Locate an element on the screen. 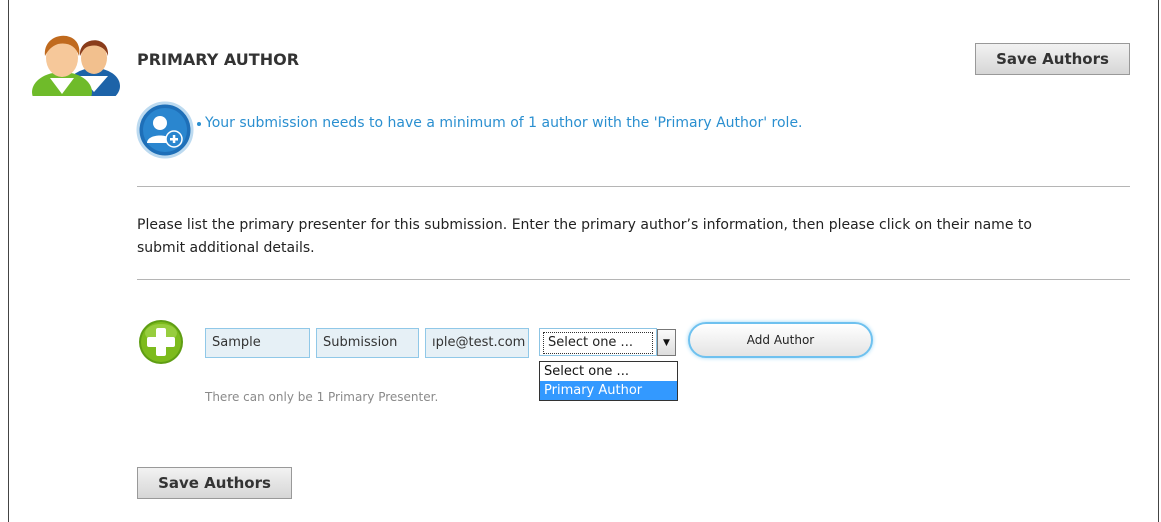  page-title: PRIMARY AUTHOR is located at coordinates (218, 59).